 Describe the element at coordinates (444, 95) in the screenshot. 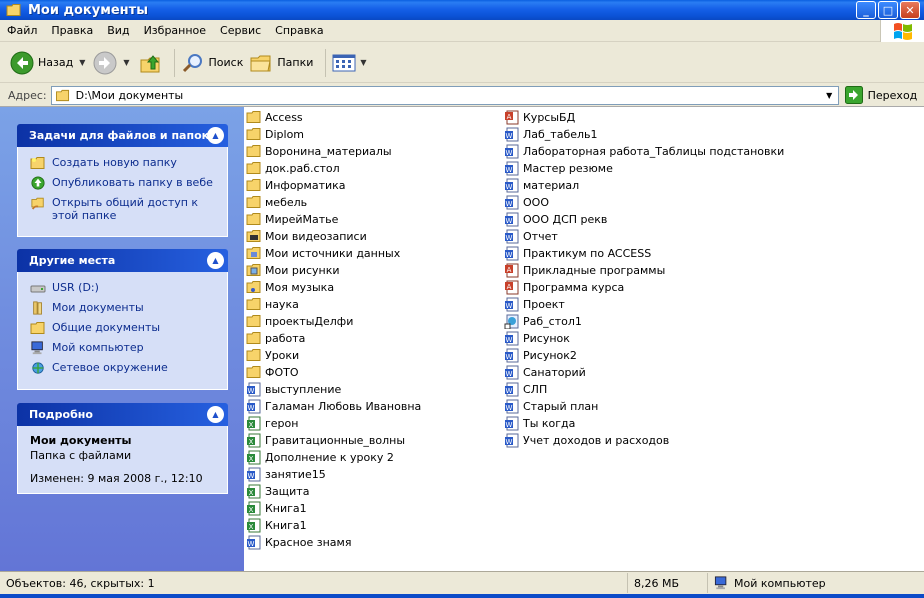

I see `address-input: D:\Мои документы ▼` at that location.